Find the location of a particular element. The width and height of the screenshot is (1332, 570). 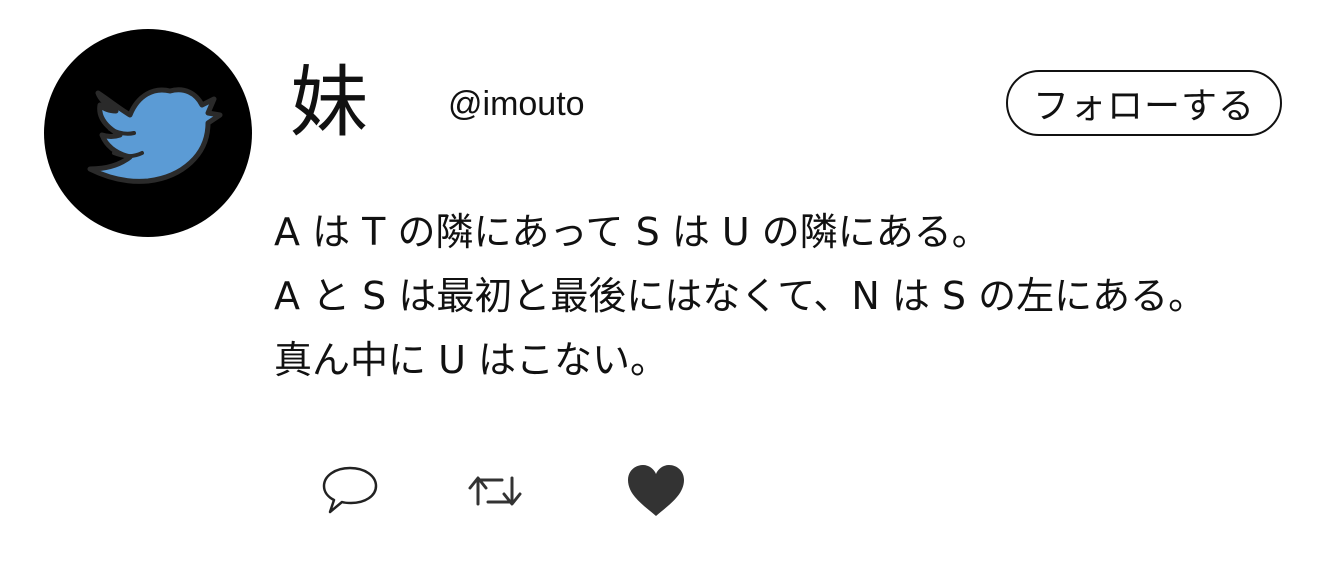

retweet-icon is located at coordinates (495, 491).